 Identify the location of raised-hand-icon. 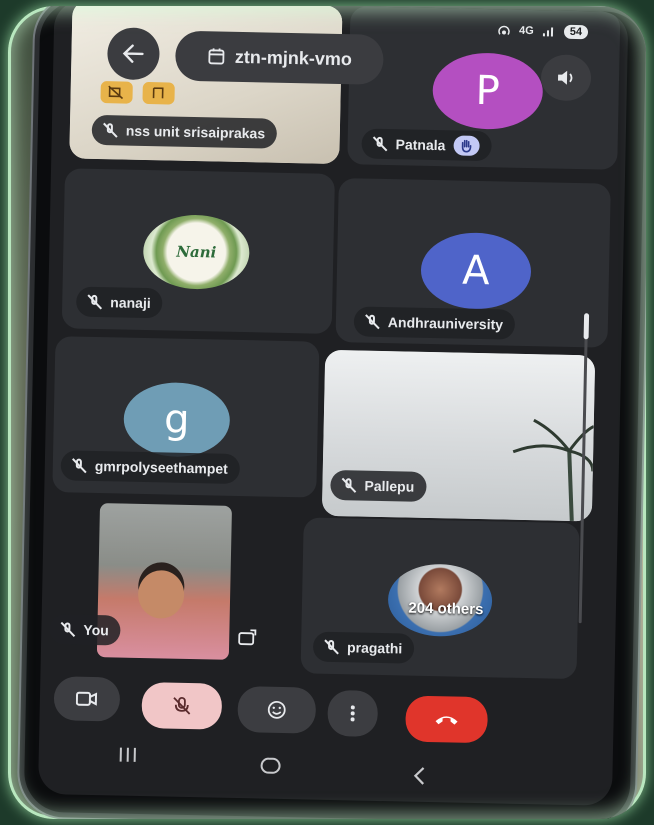
(466, 145).